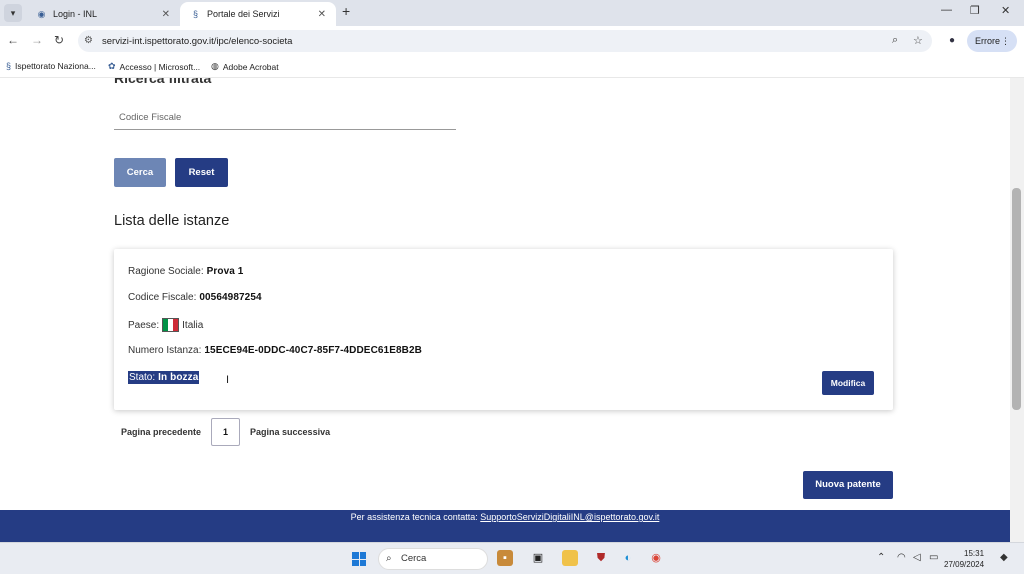 The image size is (1024, 574). Describe the element at coordinates (163, 82) in the screenshot. I see `search-section-title: Ricerca filtrata` at that location.